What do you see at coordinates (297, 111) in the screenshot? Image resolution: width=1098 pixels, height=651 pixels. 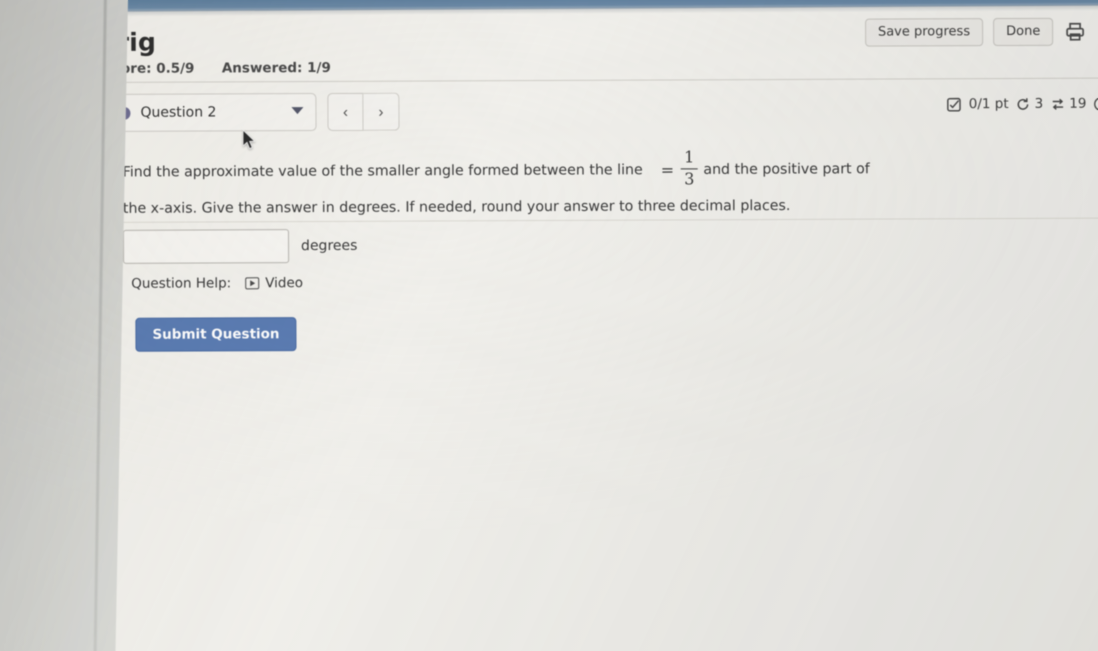 I see `caret-down-icon` at bounding box center [297, 111].